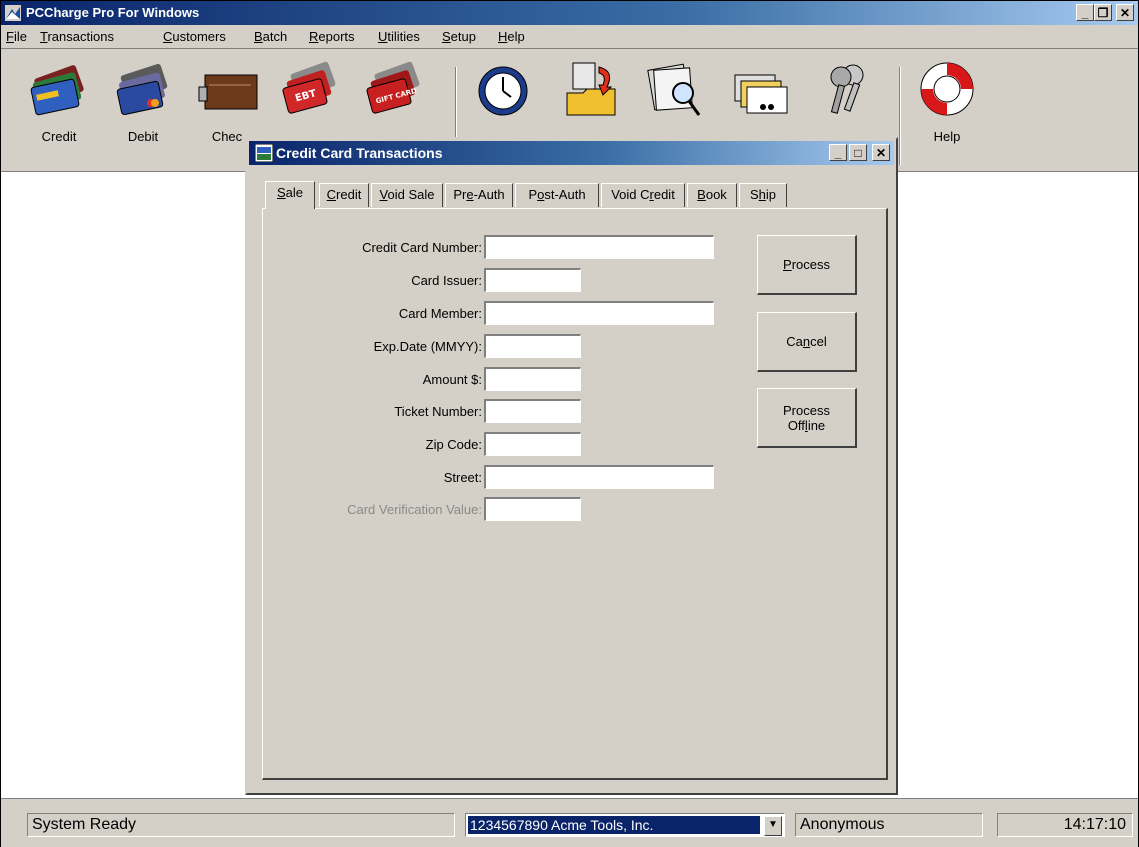 The height and width of the screenshot is (847, 1139). Describe the element at coordinates (143, 136) in the screenshot. I see `toolbar-debit-label: Debit` at that location.